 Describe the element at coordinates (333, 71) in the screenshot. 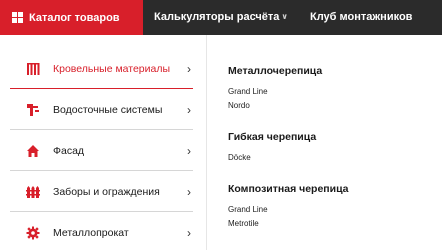

I see `group-title: Металлочерепица` at that location.